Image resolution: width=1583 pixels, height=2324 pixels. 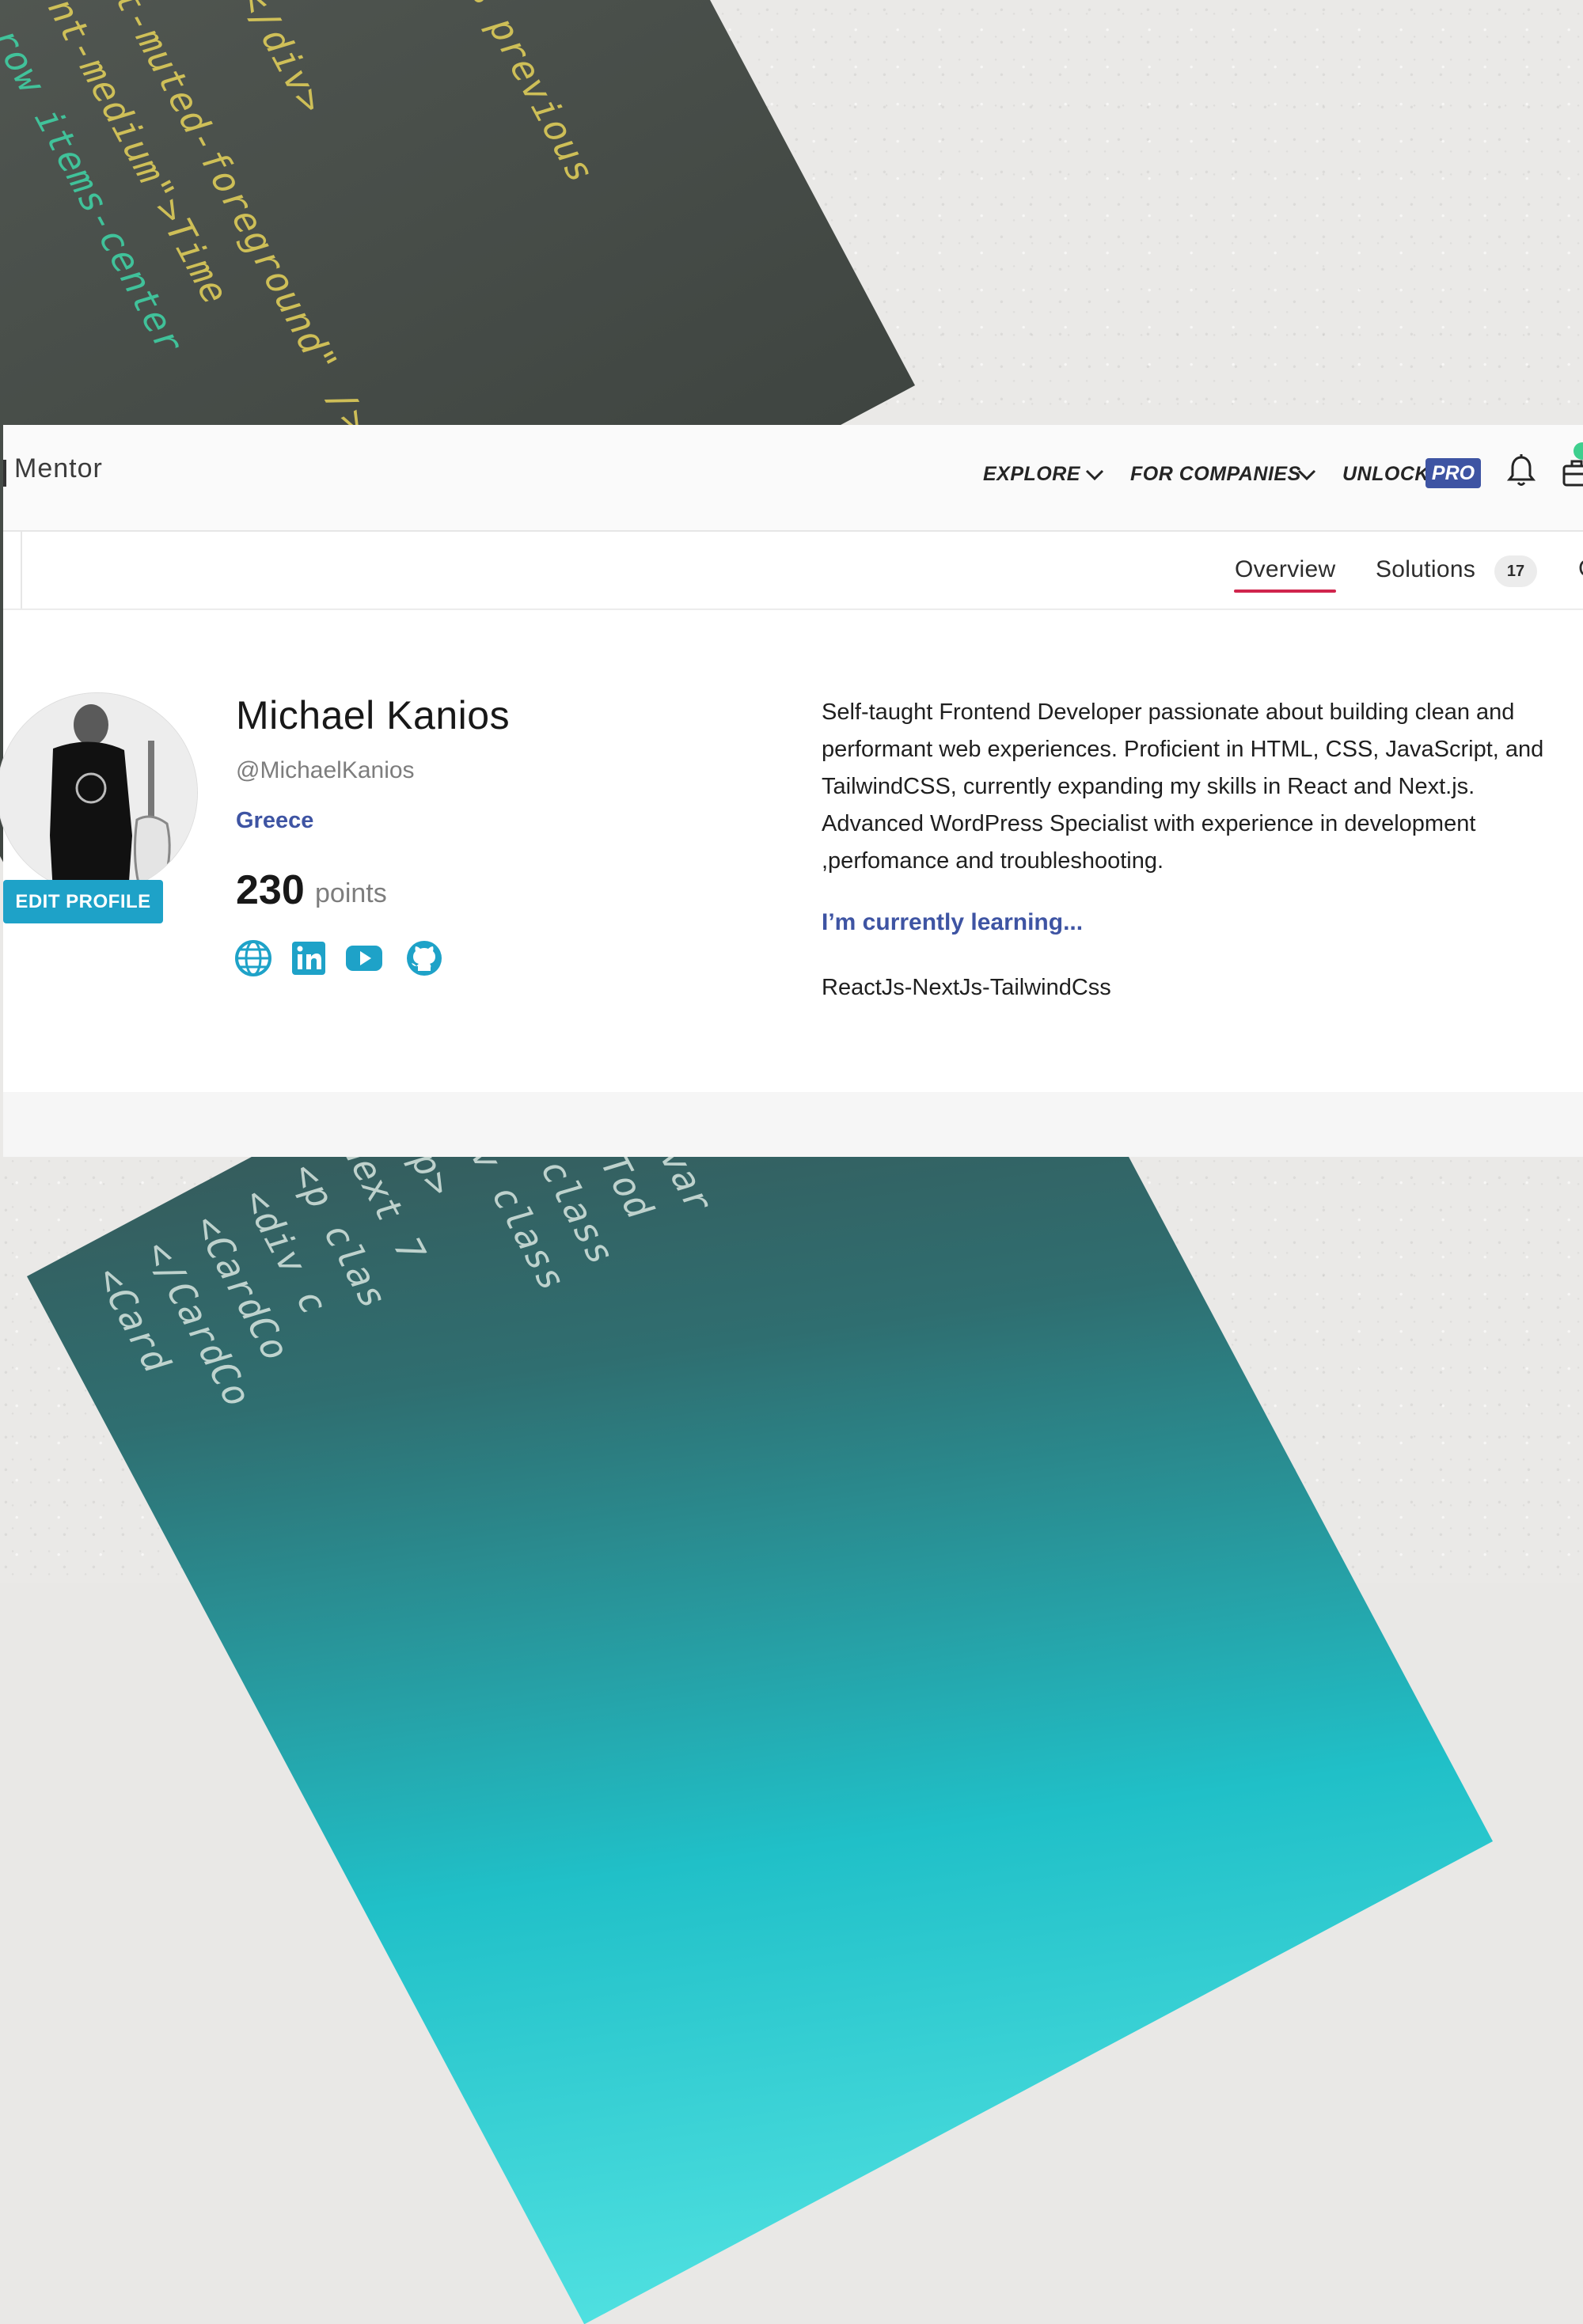 What do you see at coordinates (270, 890) in the screenshot?
I see `points-value: 230` at bounding box center [270, 890].